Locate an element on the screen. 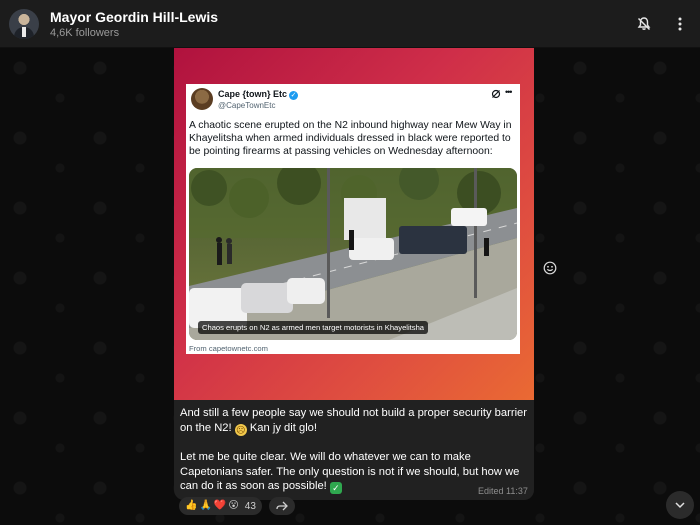 The height and width of the screenshot is (525, 700). tweet-source: From capetownetc.com is located at coordinates (228, 348).